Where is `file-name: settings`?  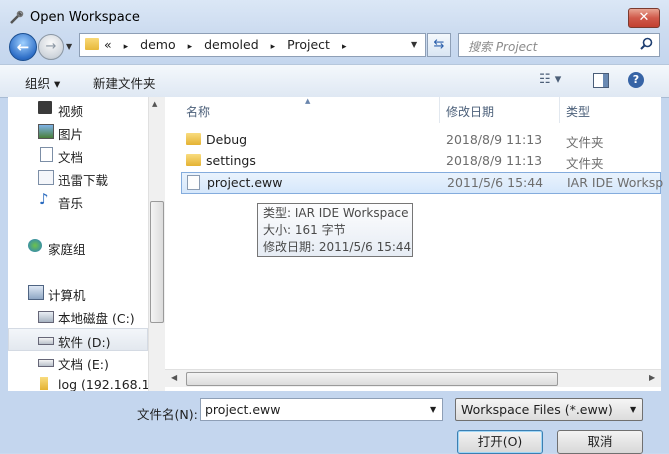
file-name: settings is located at coordinates (231, 160).